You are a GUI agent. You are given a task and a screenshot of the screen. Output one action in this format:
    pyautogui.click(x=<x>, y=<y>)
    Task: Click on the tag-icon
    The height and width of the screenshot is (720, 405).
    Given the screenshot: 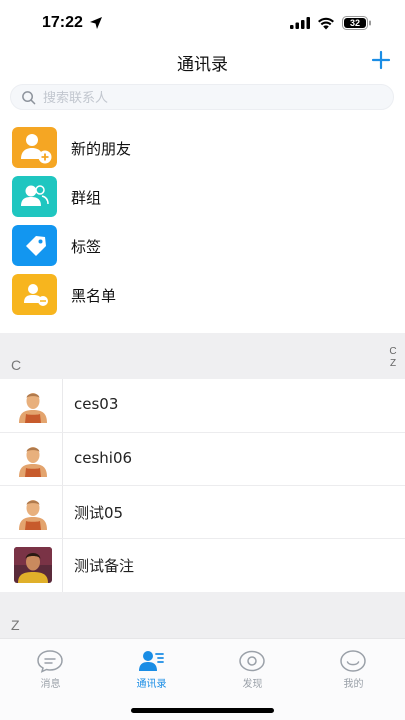 What is the action you would take?
    pyautogui.click(x=34, y=245)
    